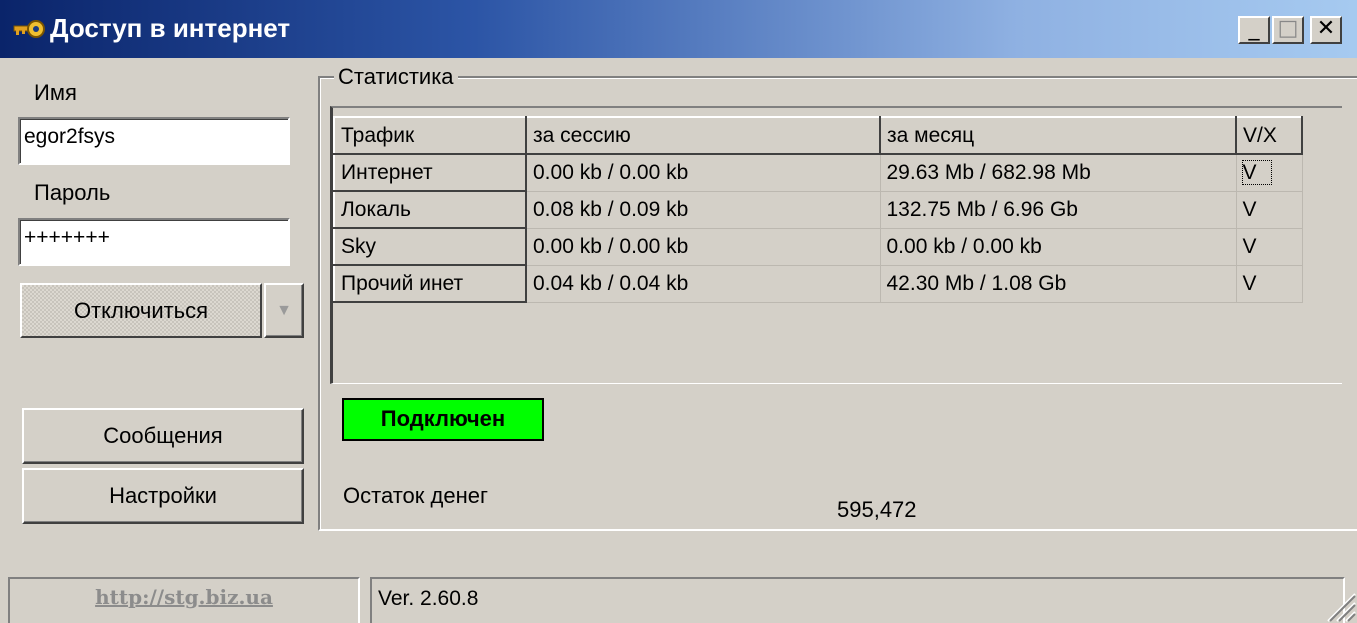  I want to click on minimize-button: _, so click(1254, 30).